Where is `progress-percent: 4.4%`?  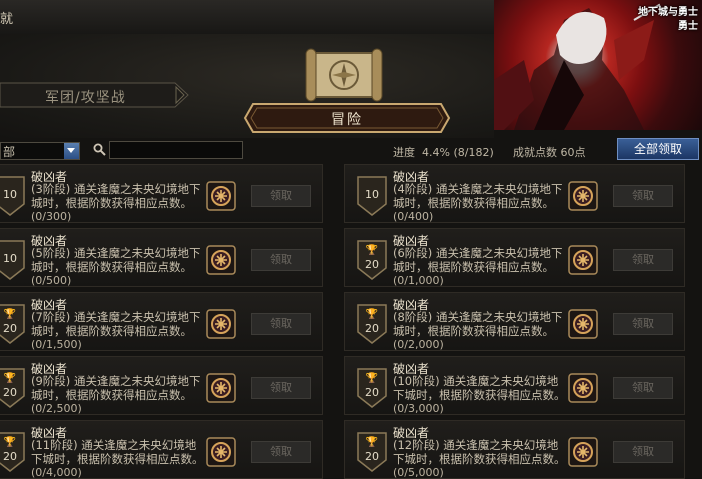 progress-percent: 4.4% is located at coordinates (436, 152).